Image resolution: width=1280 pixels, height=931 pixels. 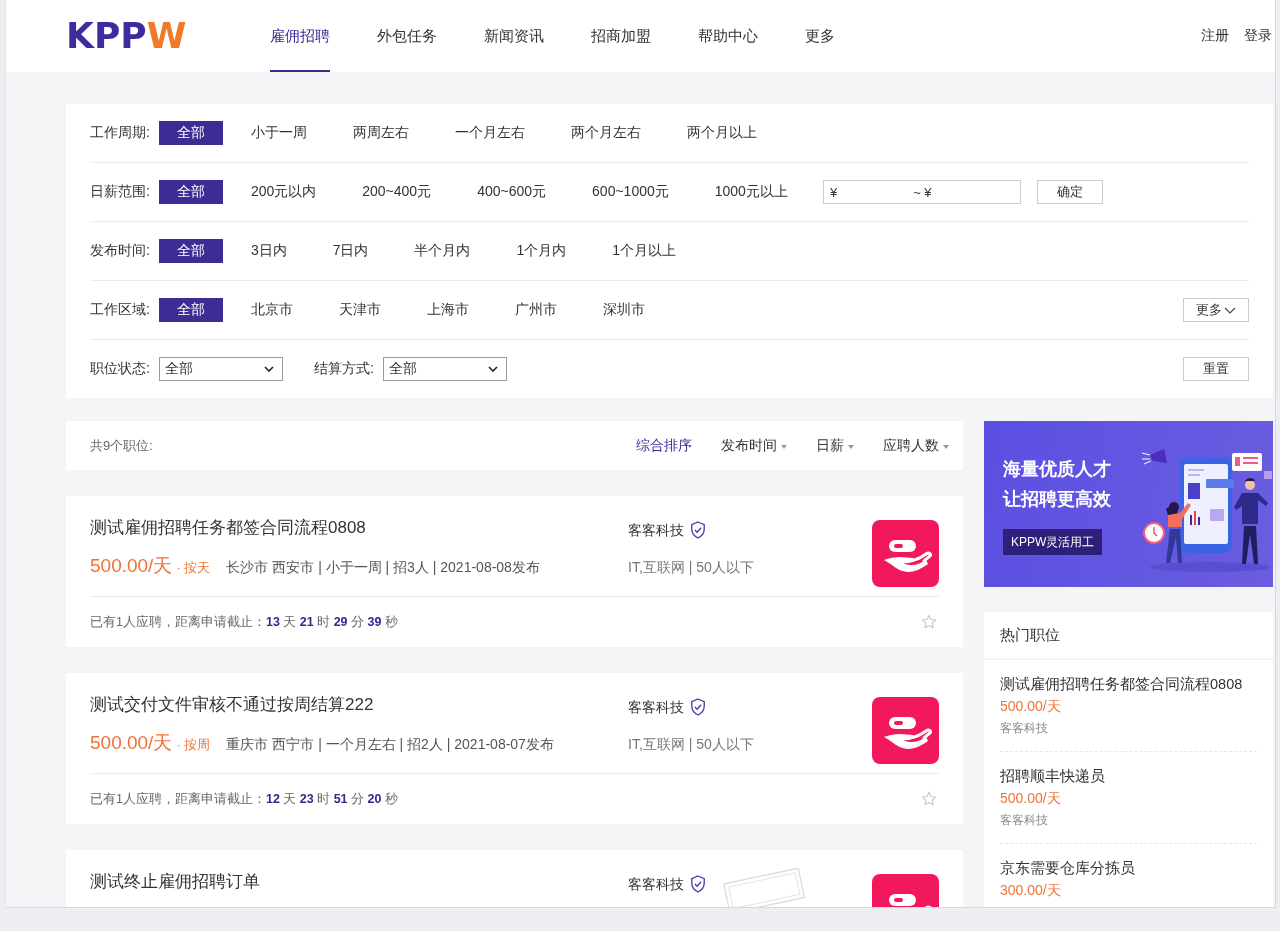 I want to click on filter-label: 发布时间:, so click(x=120, y=251).